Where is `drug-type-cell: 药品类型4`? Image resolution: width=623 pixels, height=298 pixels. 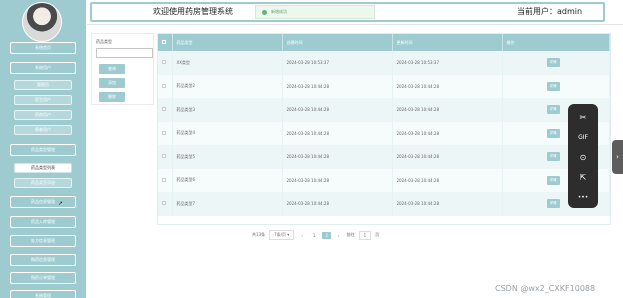
drug-type-cell: 药品类型4 is located at coordinates (227, 133).